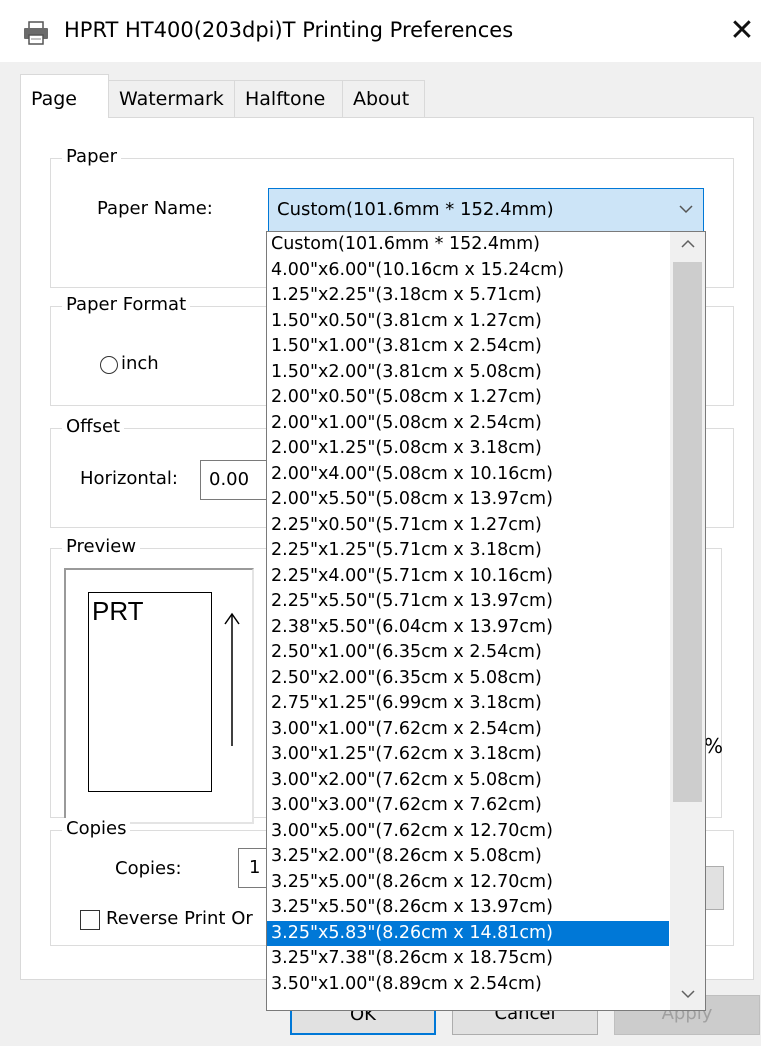  What do you see at coordinates (468, 296) in the screenshot?
I see `dropdown-option: 1.25"x2.25"(3.18cm x 5.71cm)` at bounding box center [468, 296].